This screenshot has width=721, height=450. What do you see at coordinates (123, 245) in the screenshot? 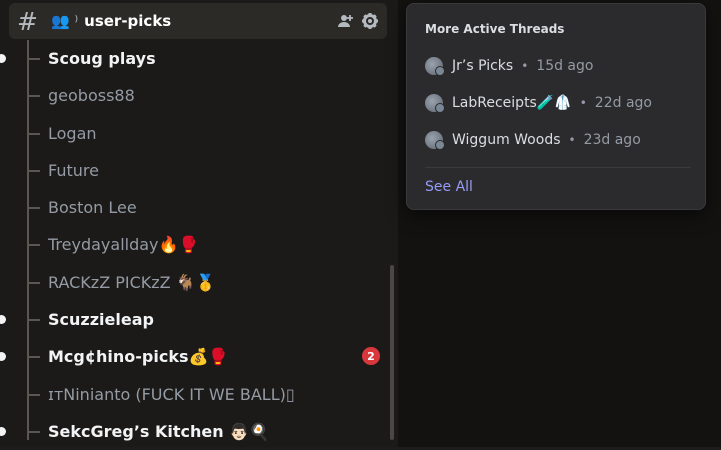
I see `thread-name: Treydayallday🔥🥊` at bounding box center [123, 245].